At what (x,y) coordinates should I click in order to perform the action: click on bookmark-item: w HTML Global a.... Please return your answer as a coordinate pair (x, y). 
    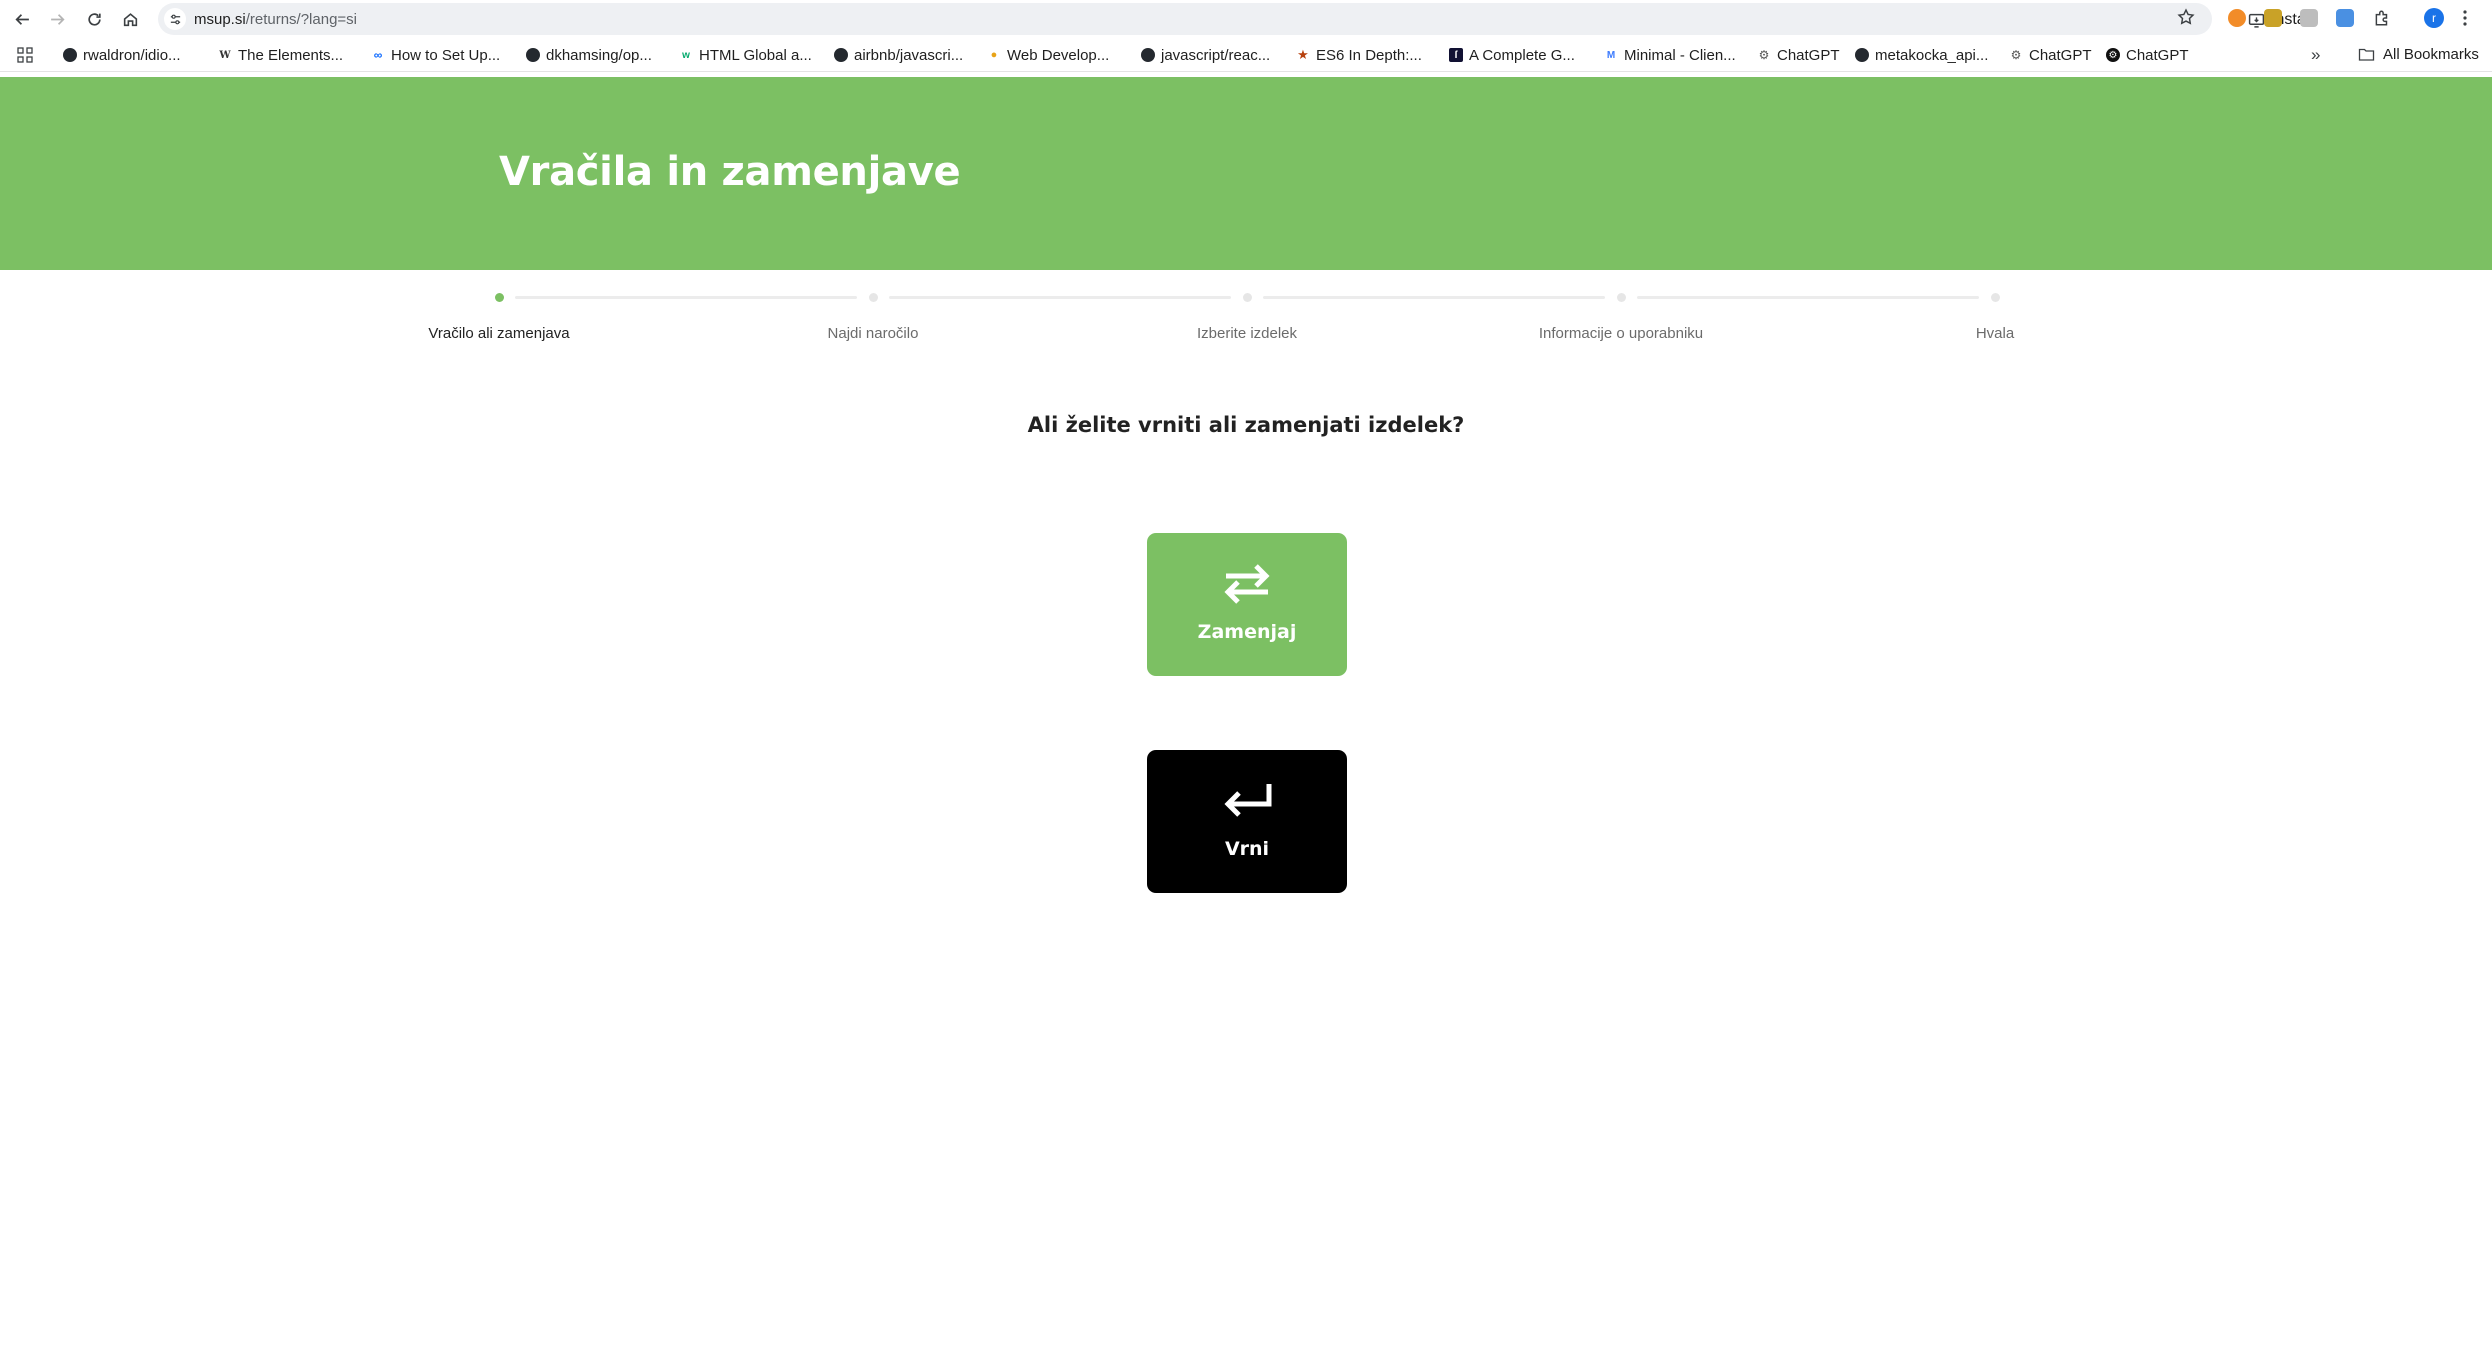
    Looking at the image, I should click on (745, 55).